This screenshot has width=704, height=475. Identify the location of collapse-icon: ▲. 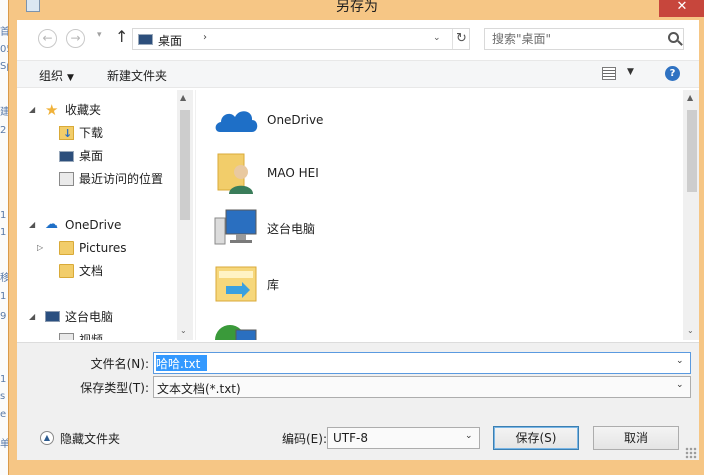
(47, 438).